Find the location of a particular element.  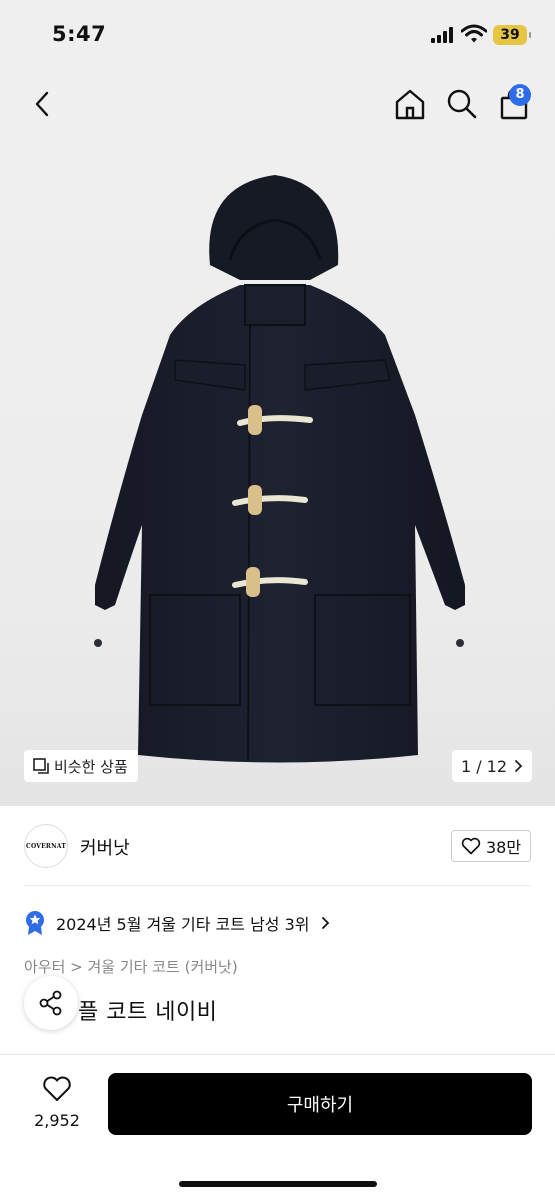

similar-products-label: 비슷한 상품 is located at coordinates (91, 766).